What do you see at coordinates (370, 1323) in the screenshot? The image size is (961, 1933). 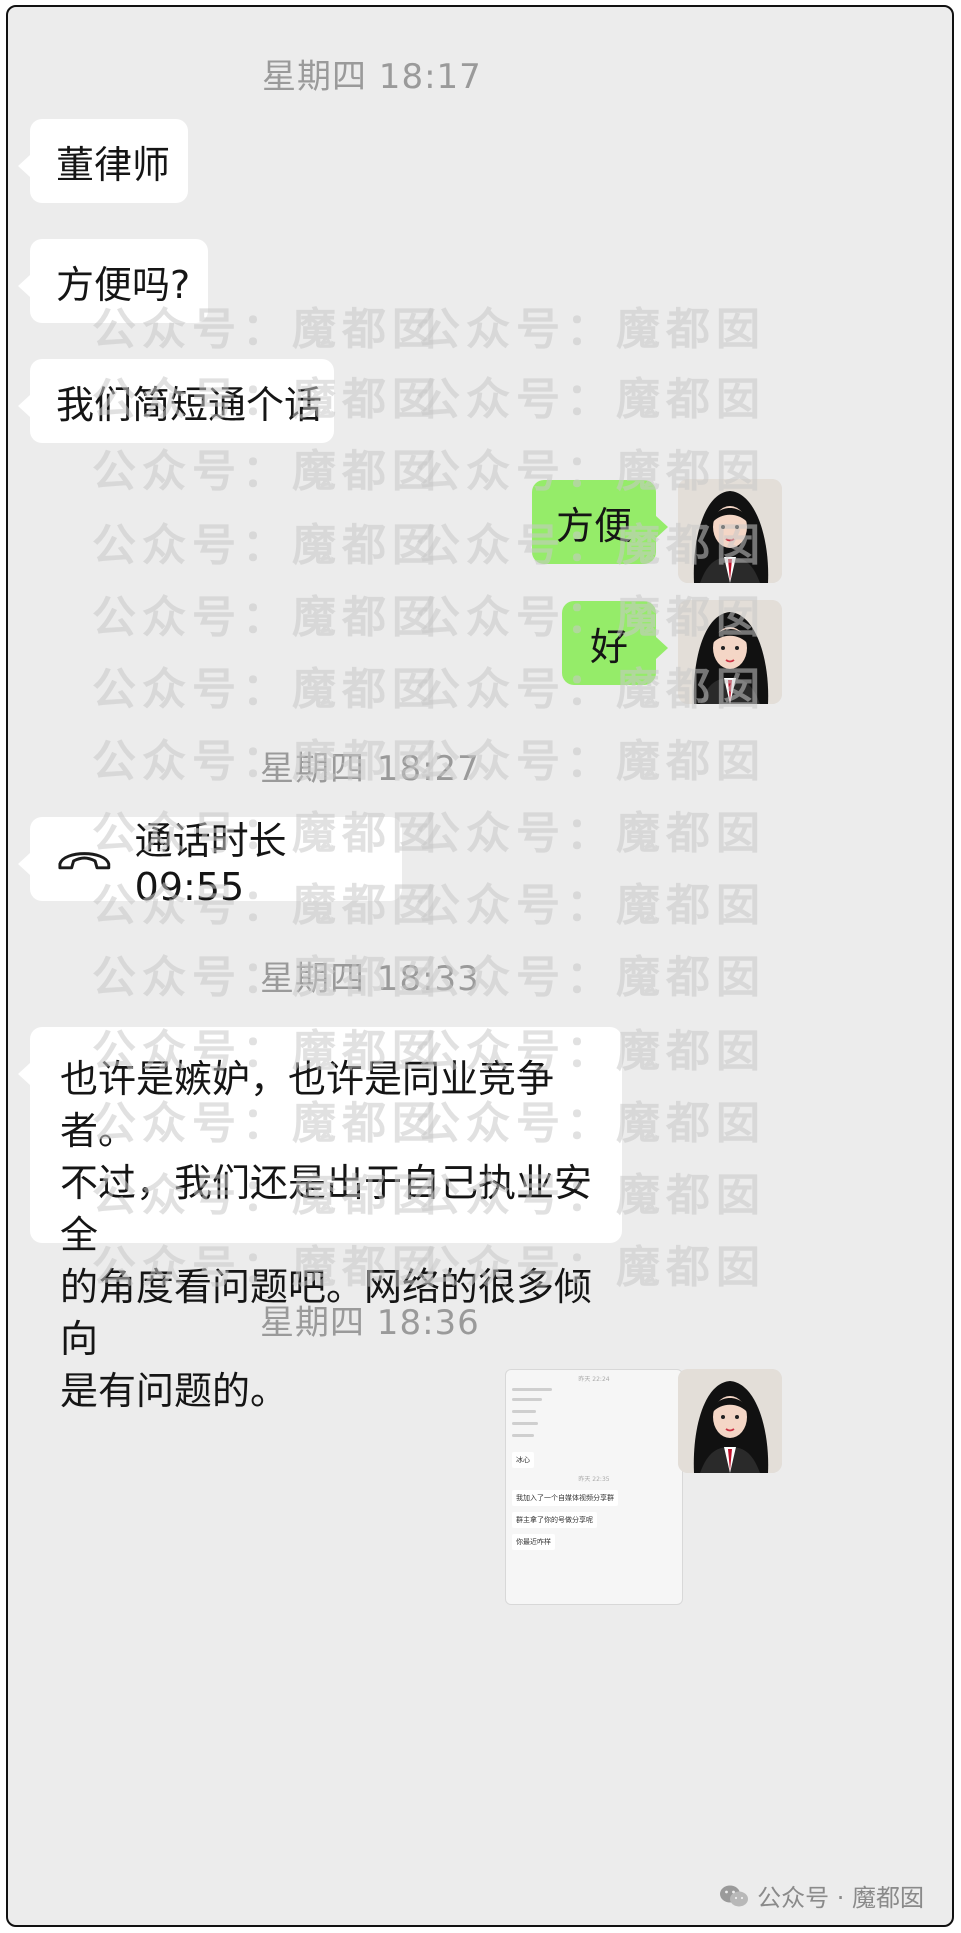 I see `timestamp: 星期四 18:36` at bounding box center [370, 1323].